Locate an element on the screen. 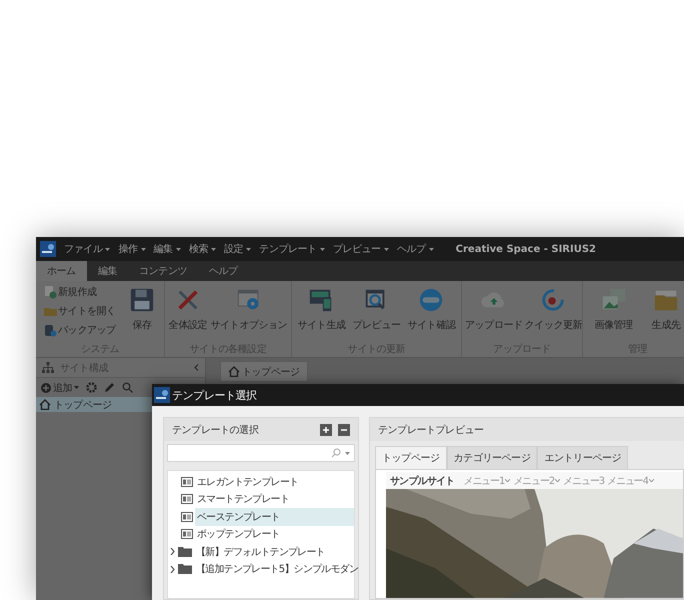  site-menu-item: メニュー2 is located at coordinates (536, 481).